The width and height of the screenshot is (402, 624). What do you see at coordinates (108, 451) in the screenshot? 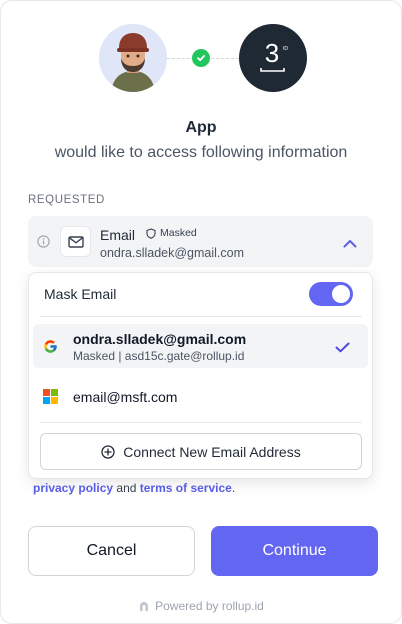
I see `plus-circle-icon` at bounding box center [108, 451].